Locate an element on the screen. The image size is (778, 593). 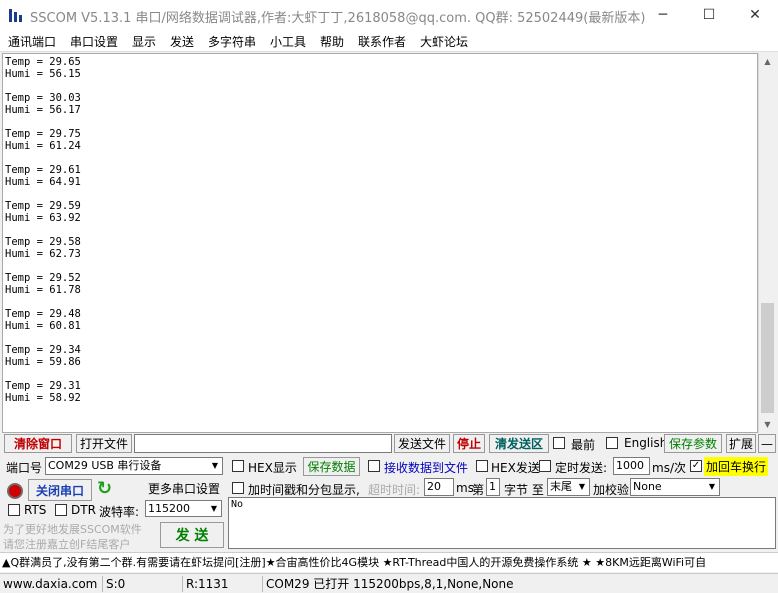
output-line: Temp = 30.03 is located at coordinates (43, 98).